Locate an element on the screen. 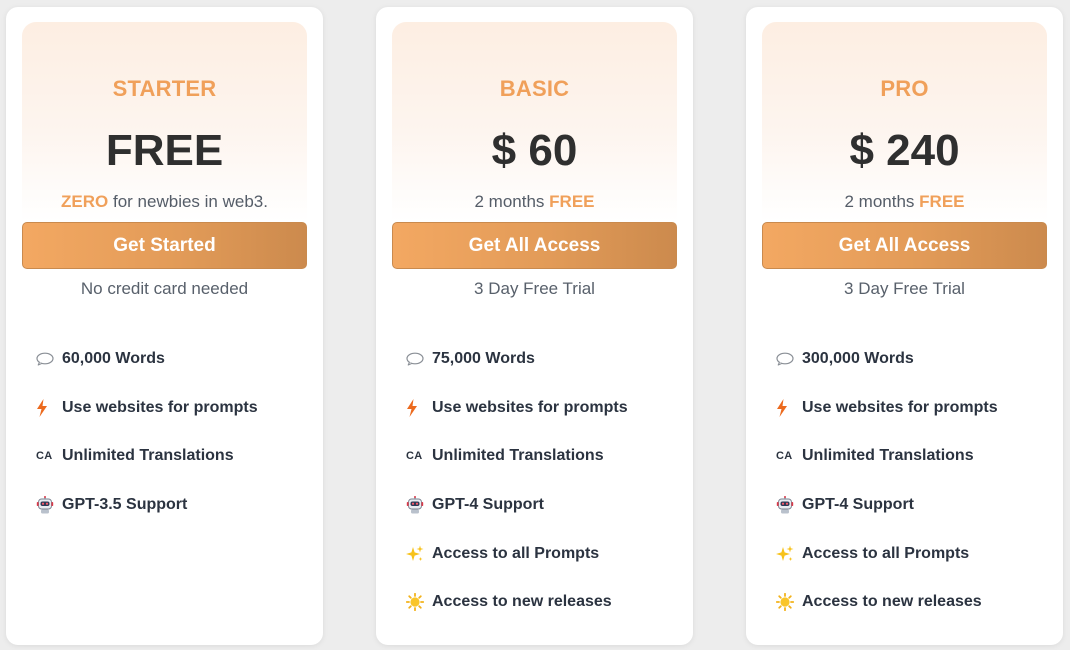  feature-label: 300,000 Words is located at coordinates (858, 359).